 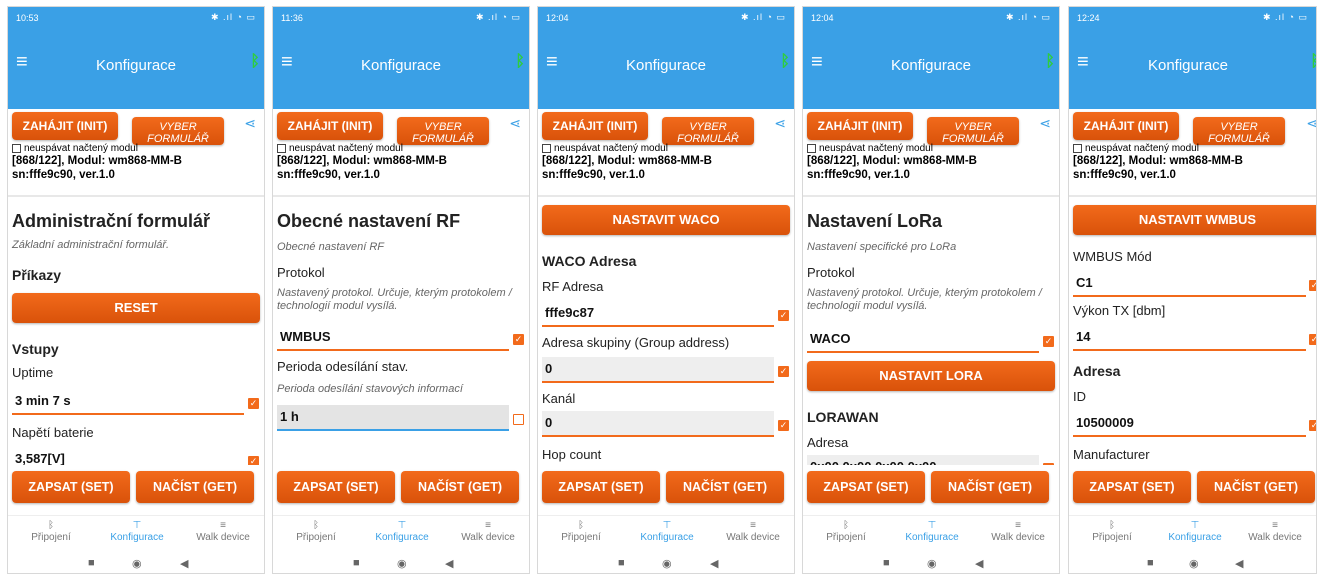 I want to click on app-title: Konfigurace, so click(x=666, y=65).